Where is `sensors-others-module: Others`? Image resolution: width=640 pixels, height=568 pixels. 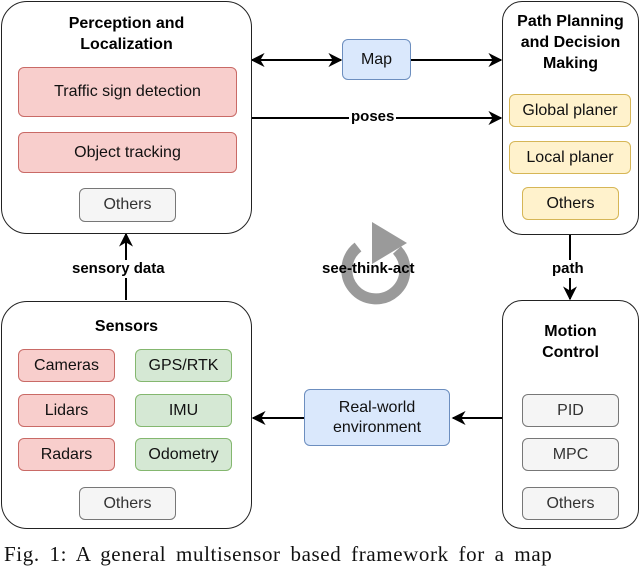 sensors-others-module: Others is located at coordinates (127, 503).